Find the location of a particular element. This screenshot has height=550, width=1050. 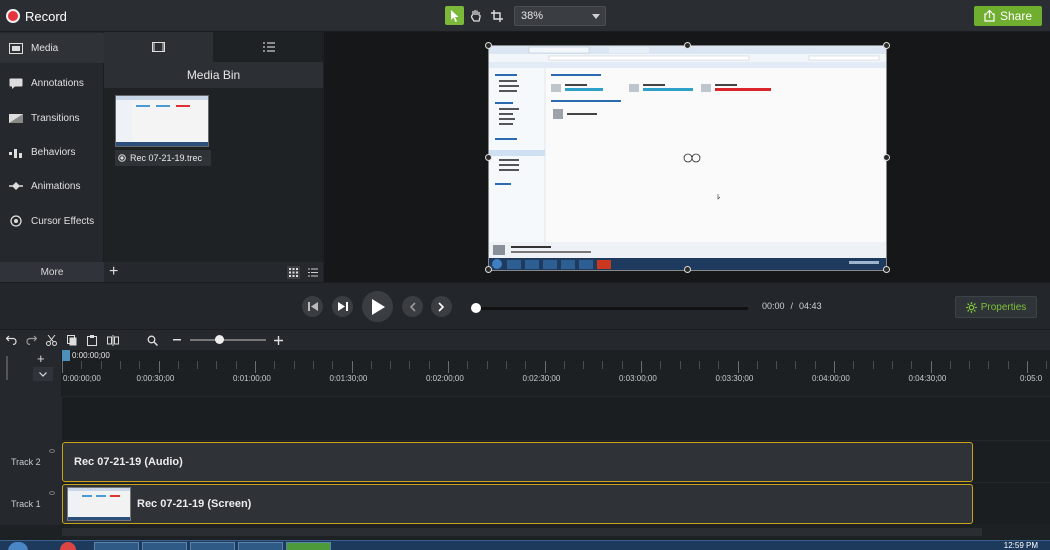

share-label: Share is located at coordinates (1016, 16).